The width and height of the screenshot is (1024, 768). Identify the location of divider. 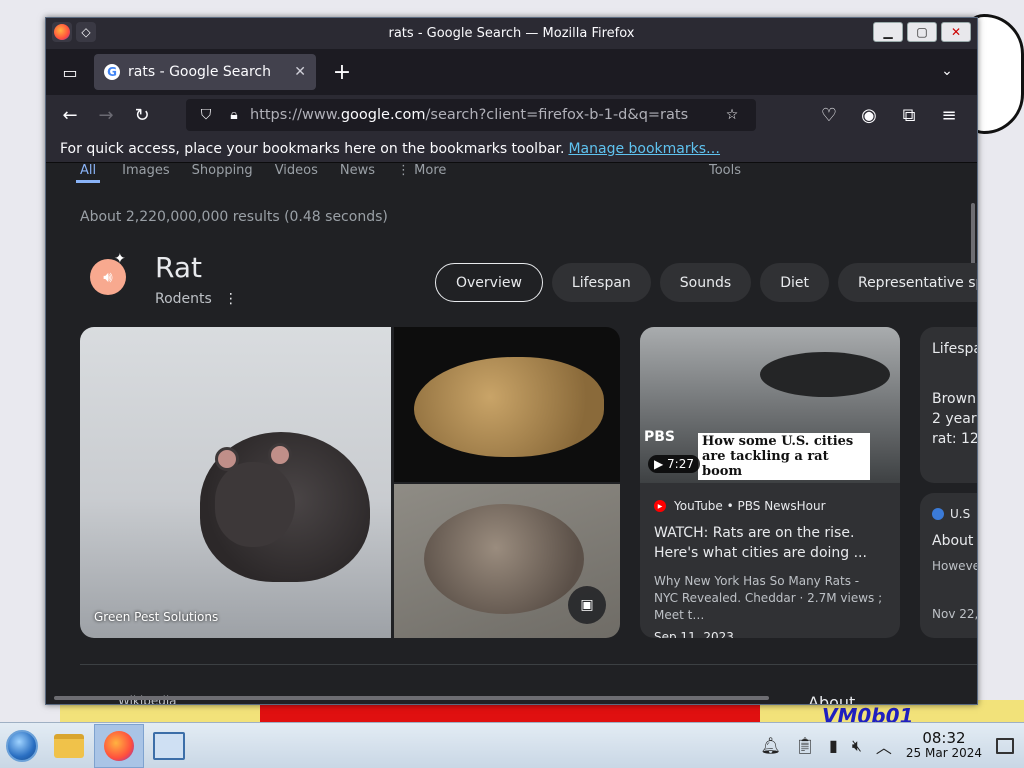
(528, 664).